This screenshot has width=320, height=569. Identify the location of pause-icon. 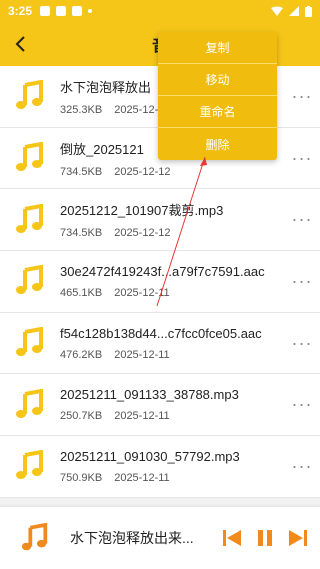
(265, 538).